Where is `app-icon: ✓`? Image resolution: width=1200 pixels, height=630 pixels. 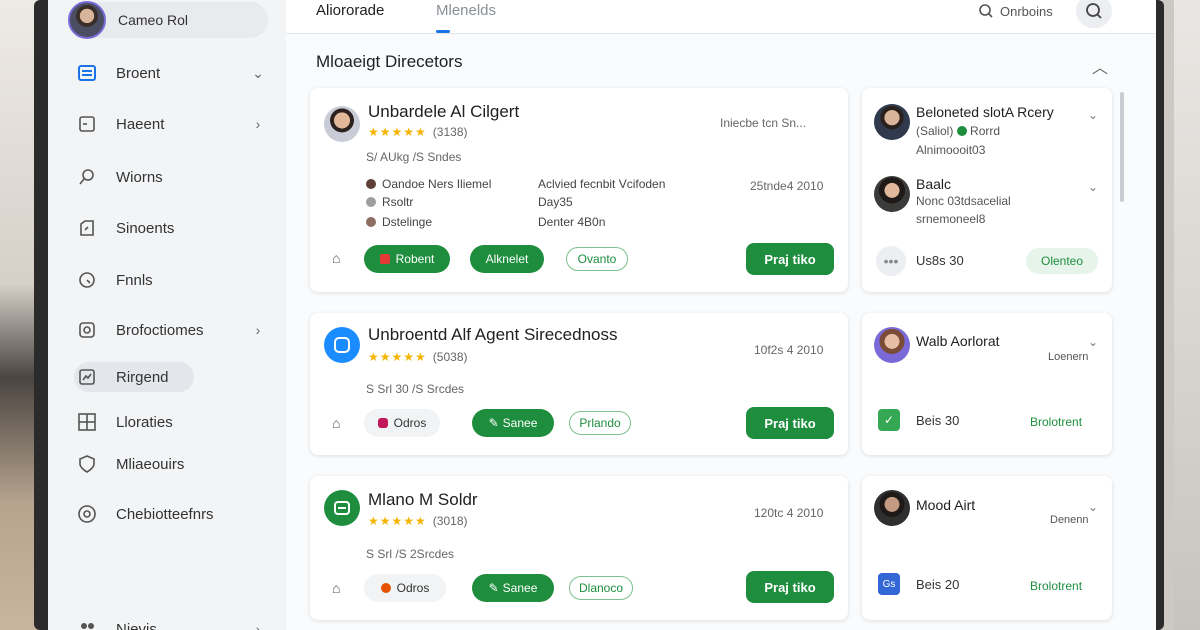 app-icon: ✓ is located at coordinates (889, 420).